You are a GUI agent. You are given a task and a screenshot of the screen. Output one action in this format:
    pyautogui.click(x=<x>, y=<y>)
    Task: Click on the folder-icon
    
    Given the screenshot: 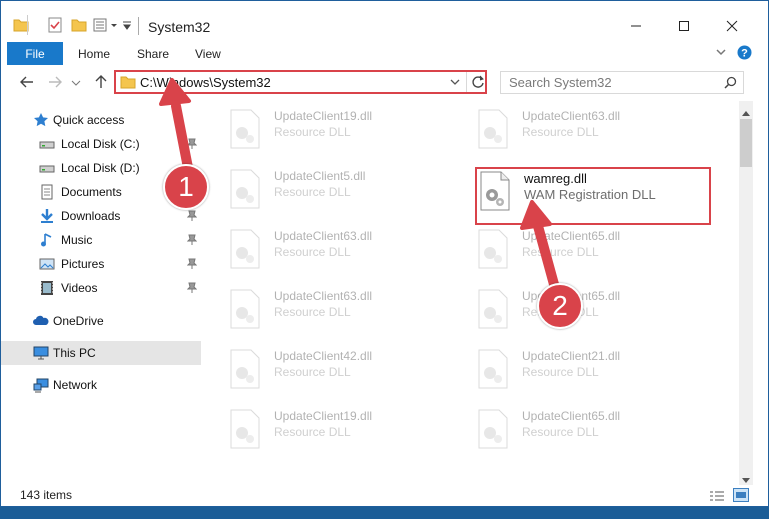 What is the action you would take?
    pyautogui.click(x=128, y=83)
    